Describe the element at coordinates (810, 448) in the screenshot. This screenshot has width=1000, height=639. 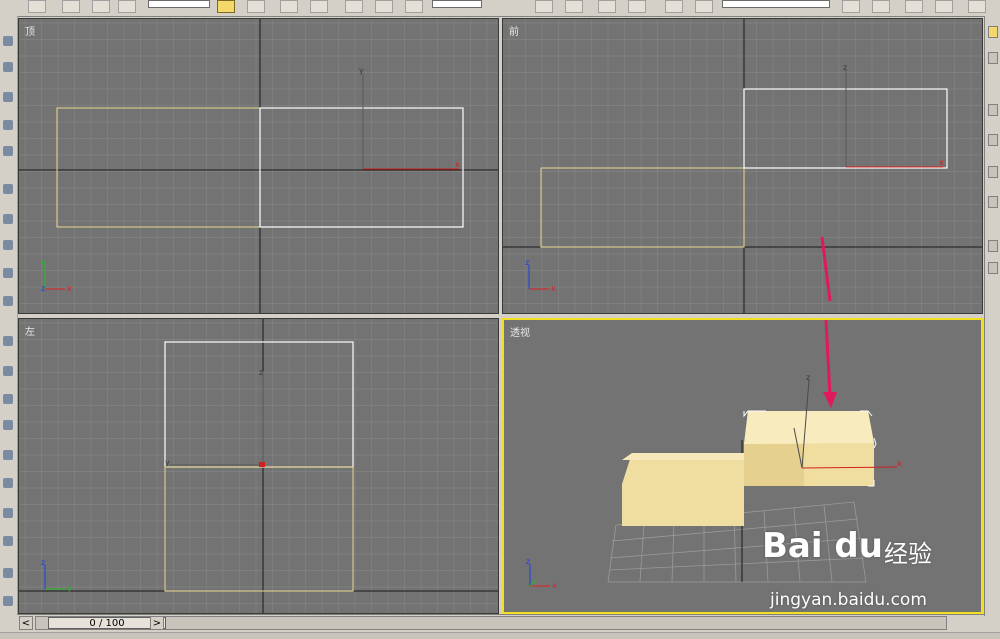
I see `selected-box-object` at that location.